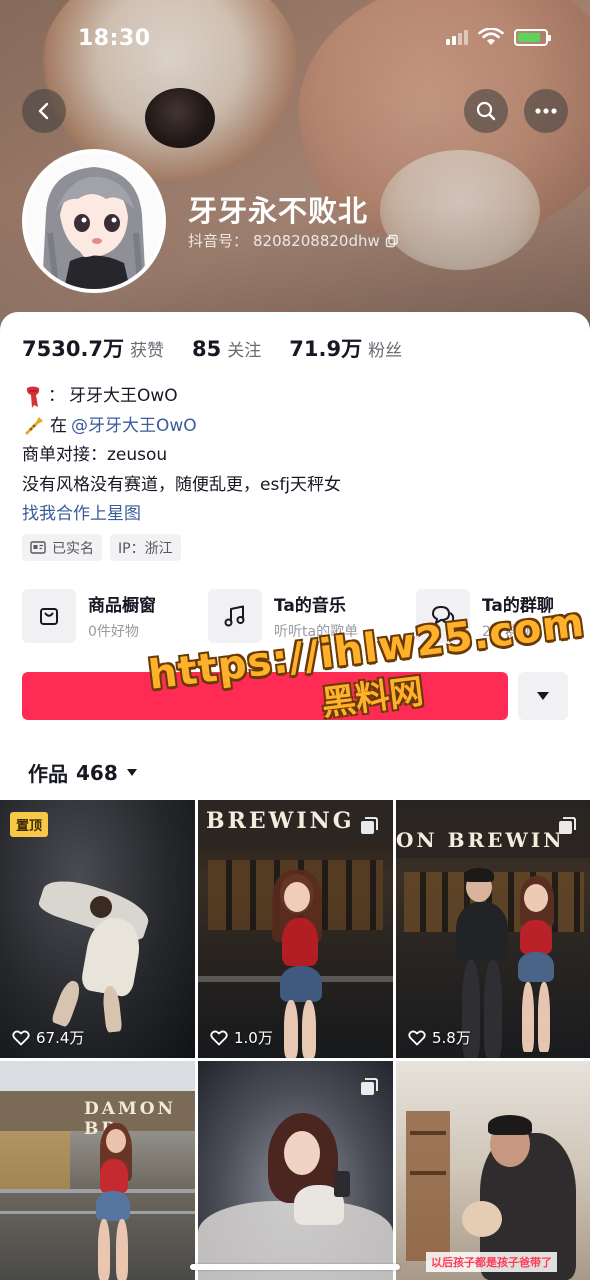 This screenshot has height=1280, width=590. Describe the element at coordinates (95, 455) in the screenshot. I see `bio-line-3: 商单对接：zeusou` at that location.